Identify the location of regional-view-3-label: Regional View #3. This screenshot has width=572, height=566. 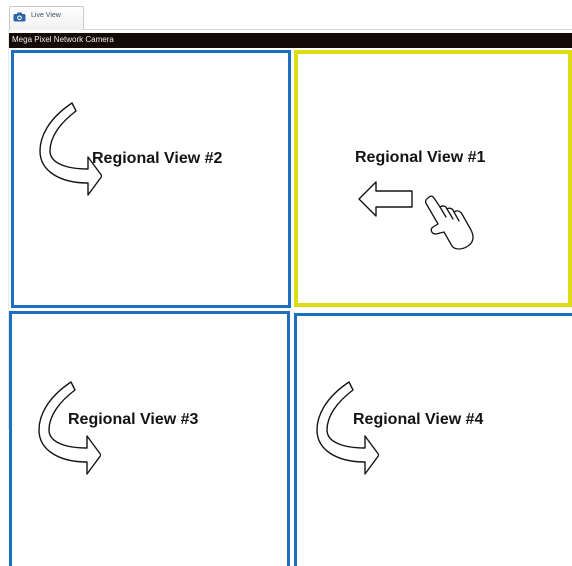
(133, 419).